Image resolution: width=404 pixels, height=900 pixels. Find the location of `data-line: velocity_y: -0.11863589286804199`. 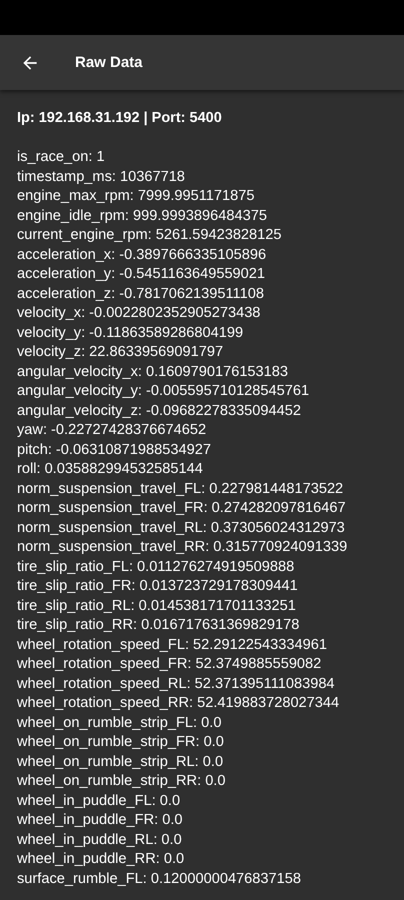

data-line: velocity_y: -0.11863589286804199 is located at coordinates (130, 333).